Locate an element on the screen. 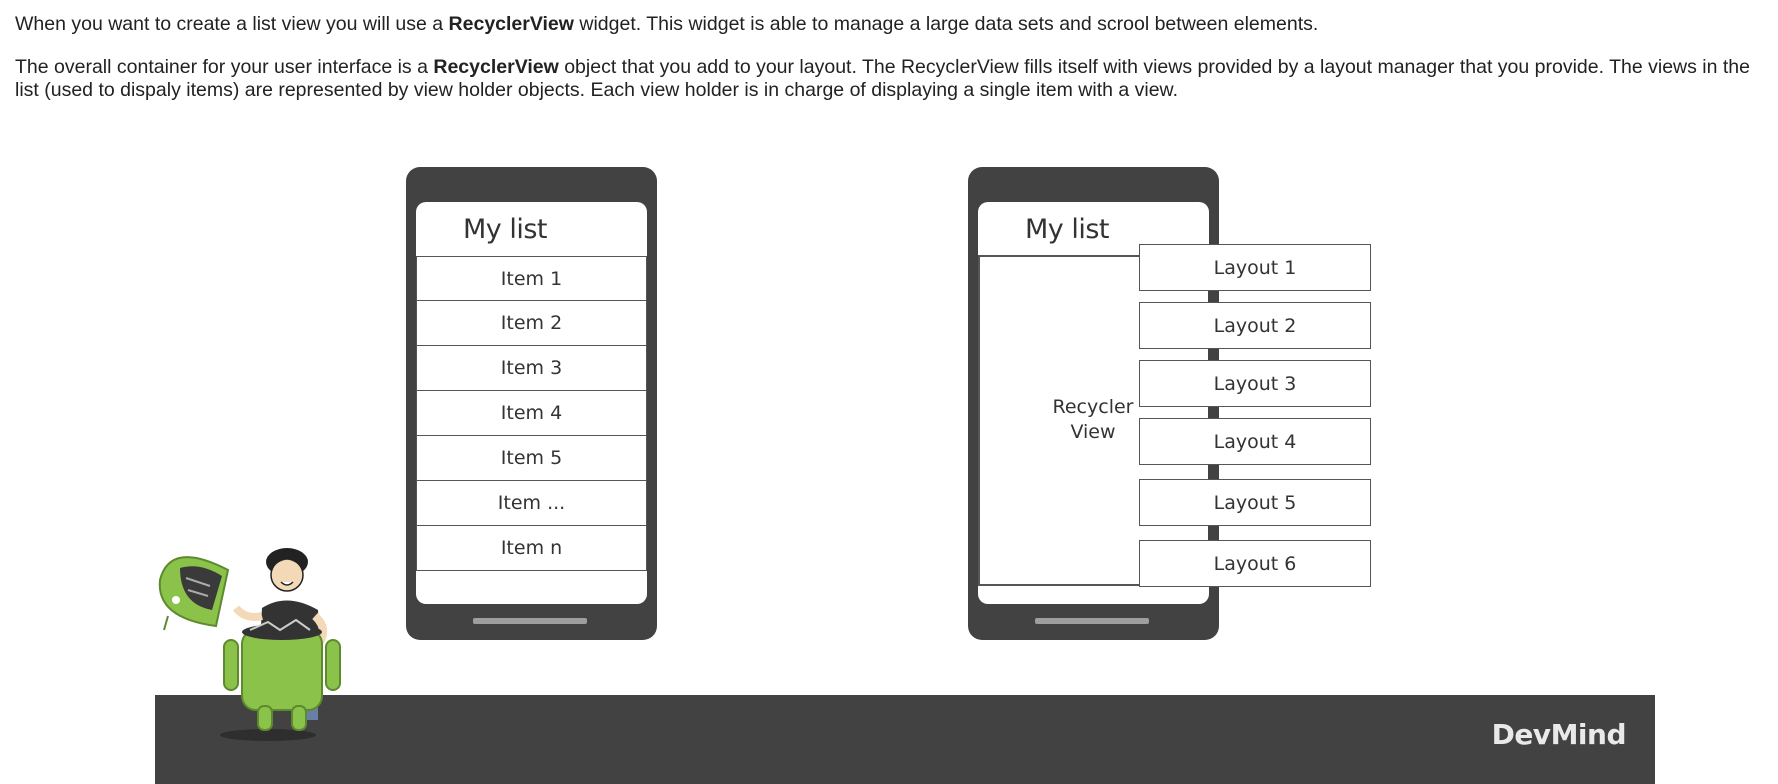  layout-box: Layout 5 is located at coordinates (1255, 502).